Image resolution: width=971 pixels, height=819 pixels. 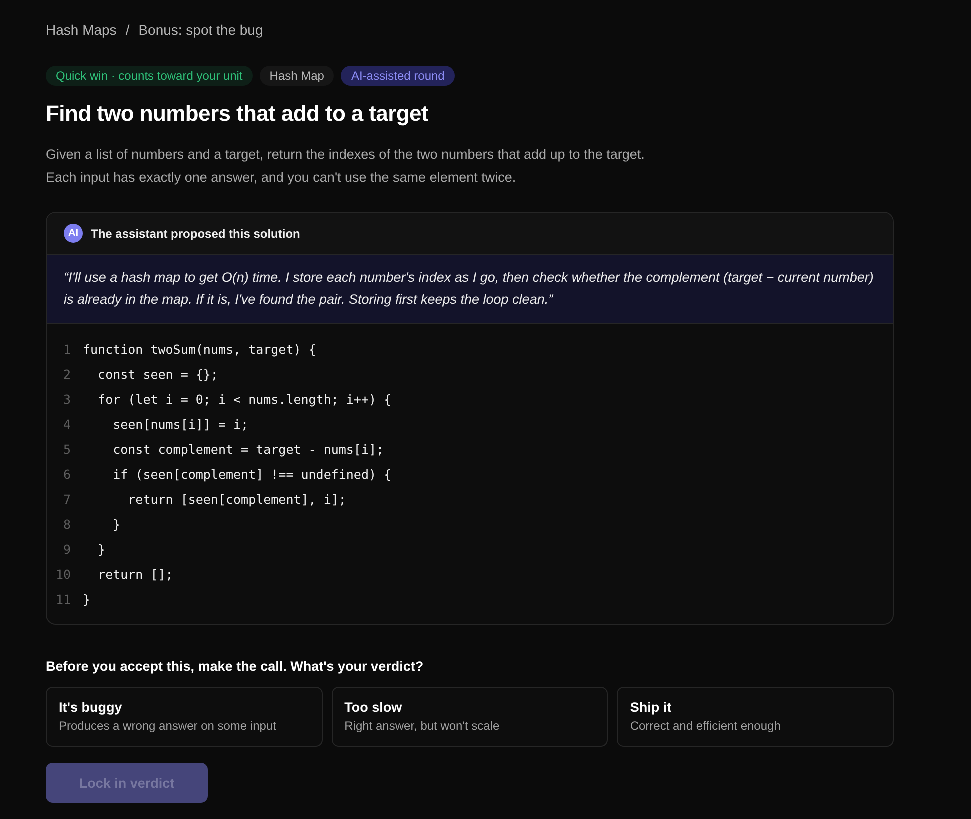 I want to click on code-line: if (seen[complement] !== undefined) {, so click(x=252, y=474).